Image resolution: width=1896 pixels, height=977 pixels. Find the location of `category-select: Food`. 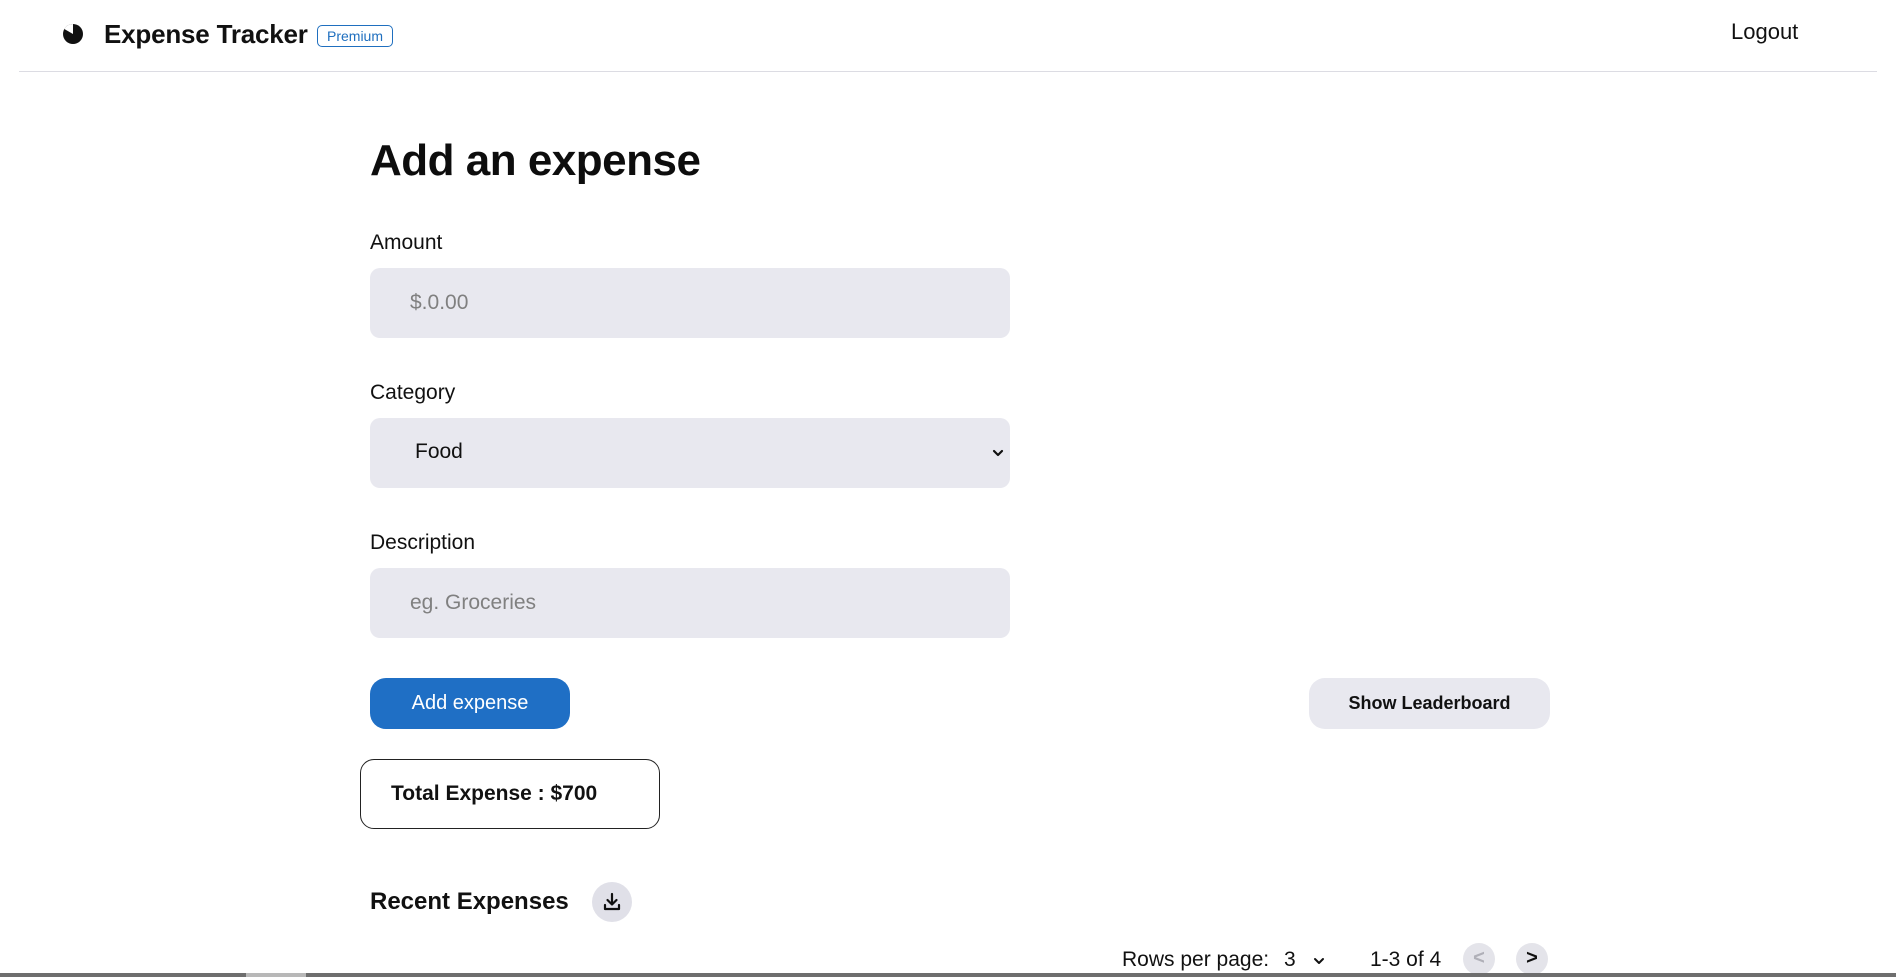

category-select: Food is located at coordinates (690, 453).